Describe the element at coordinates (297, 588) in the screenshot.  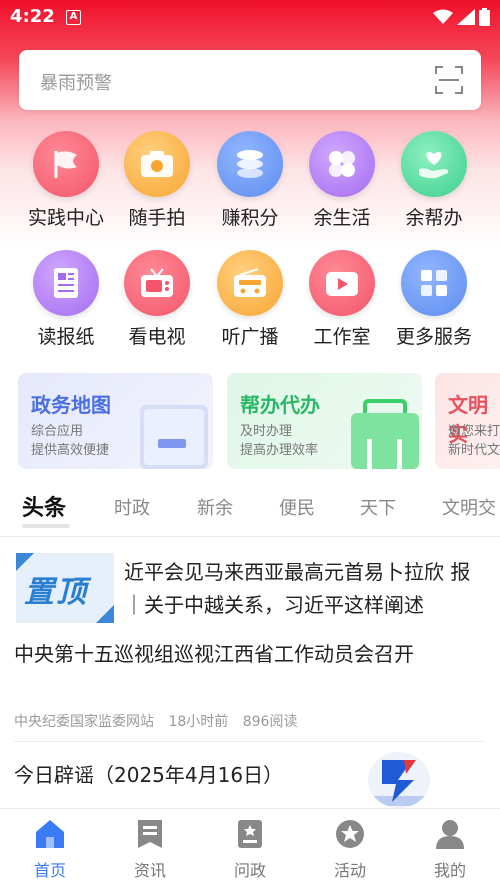
I see `pinned-headline: 近平会见马来西亚最高元首易卜拉欣 报｜关于中越关系，习近平这样阐述` at that location.